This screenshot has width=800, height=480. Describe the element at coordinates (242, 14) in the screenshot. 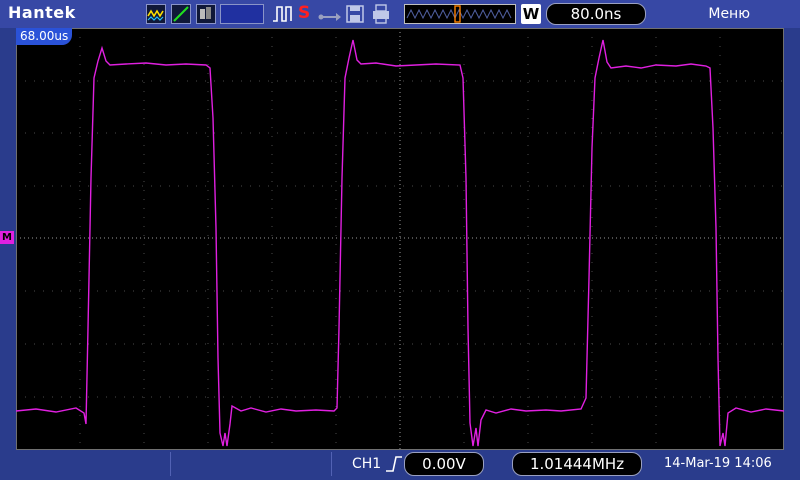

I see `channel-indicator-box` at that location.